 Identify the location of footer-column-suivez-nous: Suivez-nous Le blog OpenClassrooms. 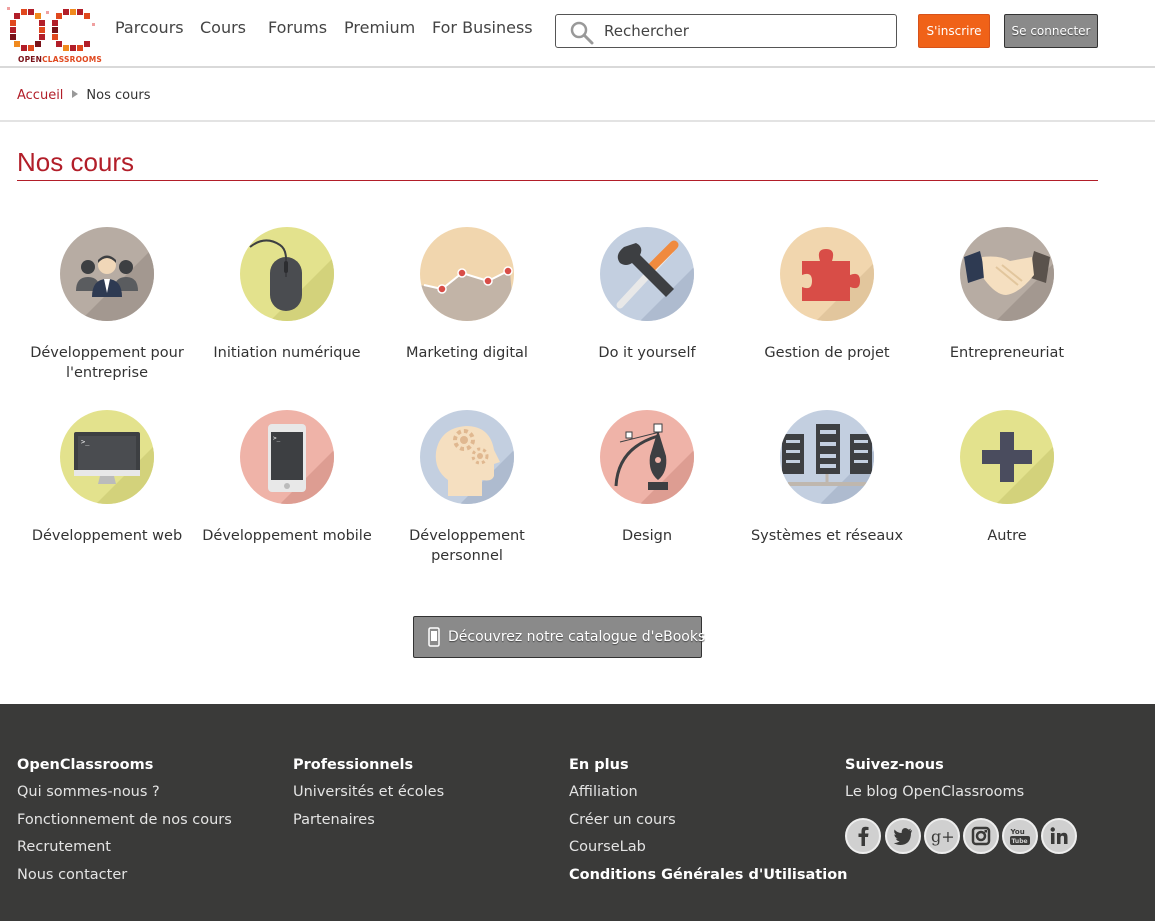
(934, 783).